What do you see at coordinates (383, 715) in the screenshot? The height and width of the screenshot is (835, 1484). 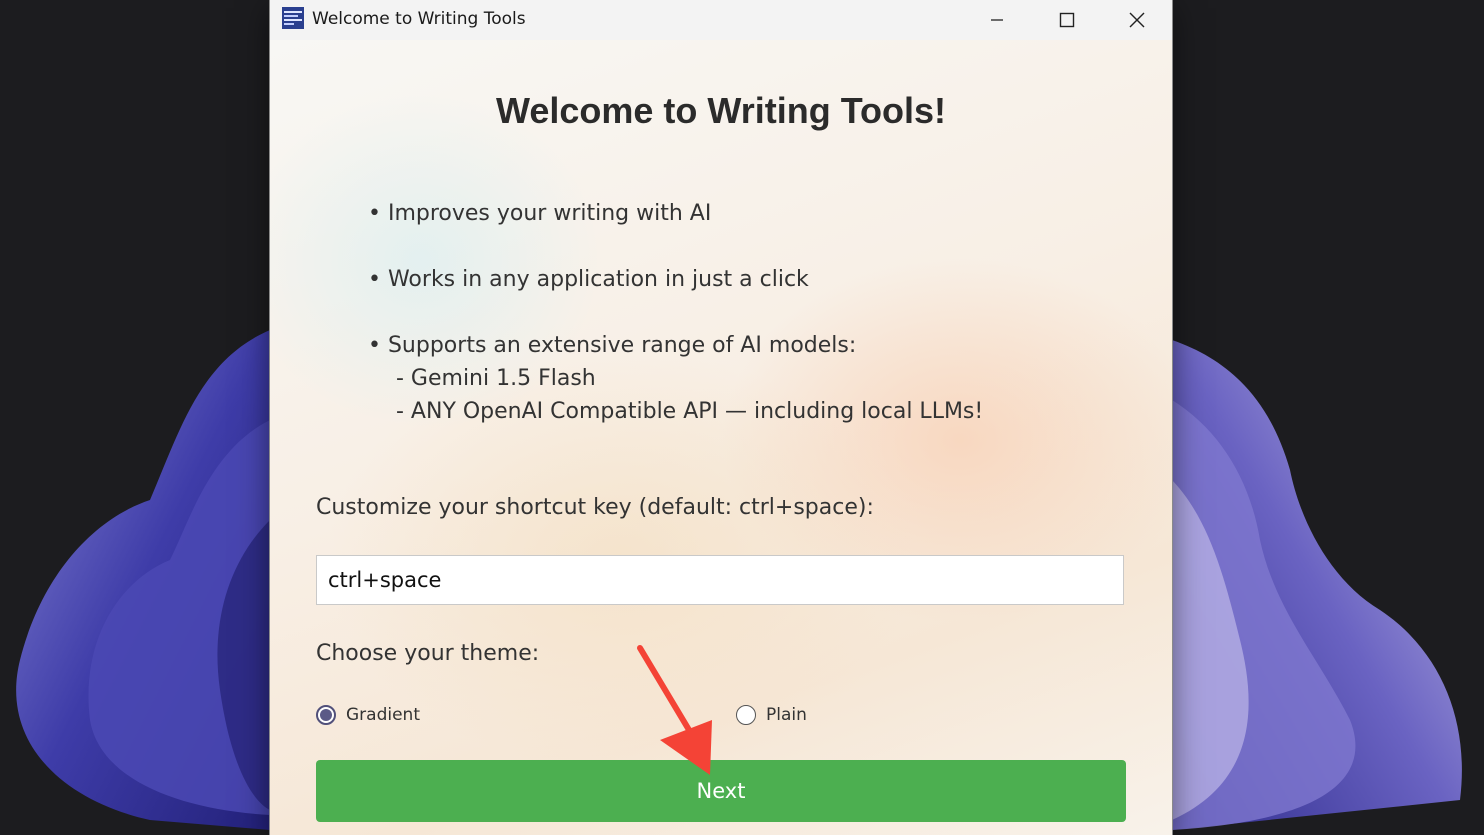 I see `theme-option-label: Gradient` at bounding box center [383, 715].